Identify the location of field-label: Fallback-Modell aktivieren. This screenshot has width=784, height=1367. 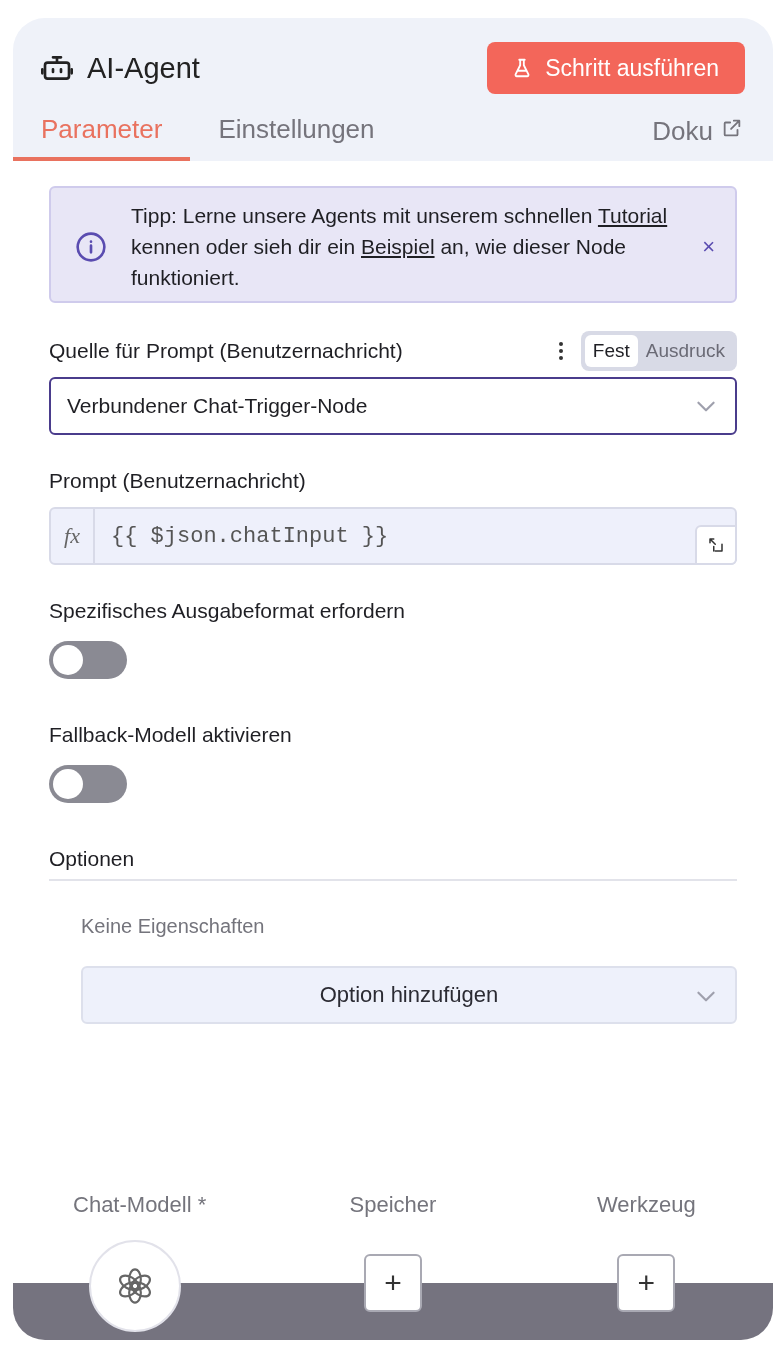
(170, 735).